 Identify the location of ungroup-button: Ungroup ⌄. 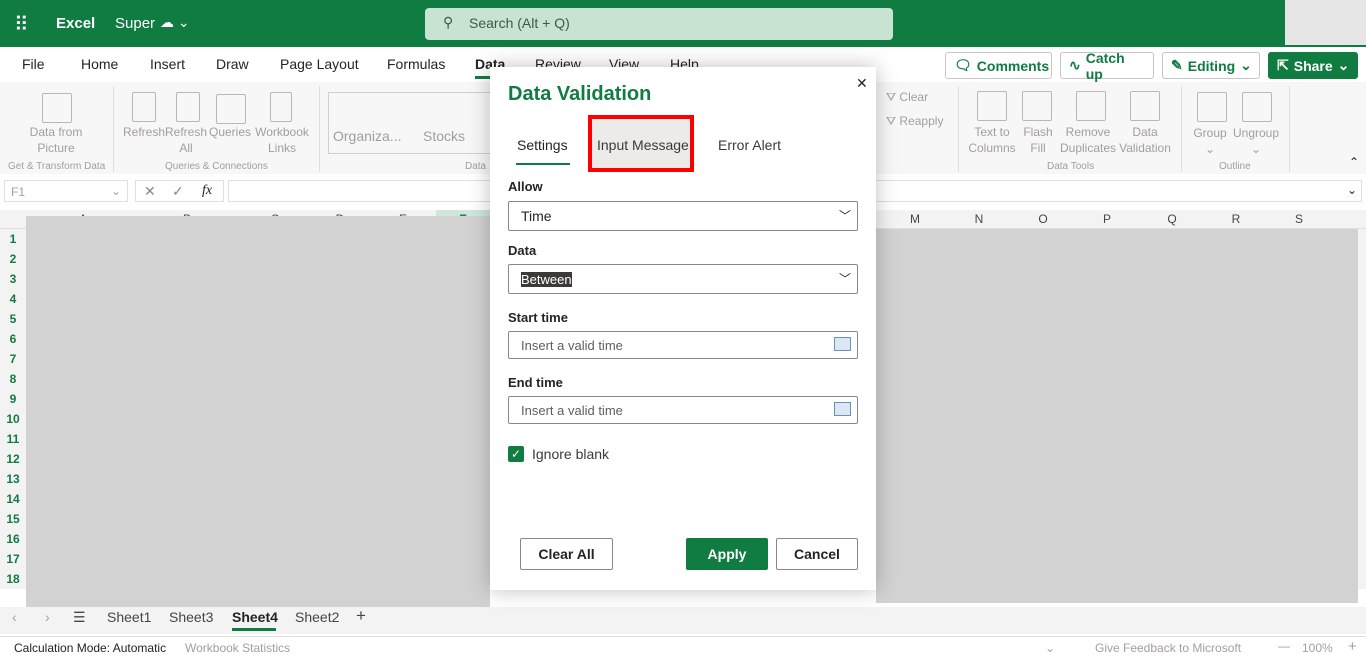
(1256, 141).